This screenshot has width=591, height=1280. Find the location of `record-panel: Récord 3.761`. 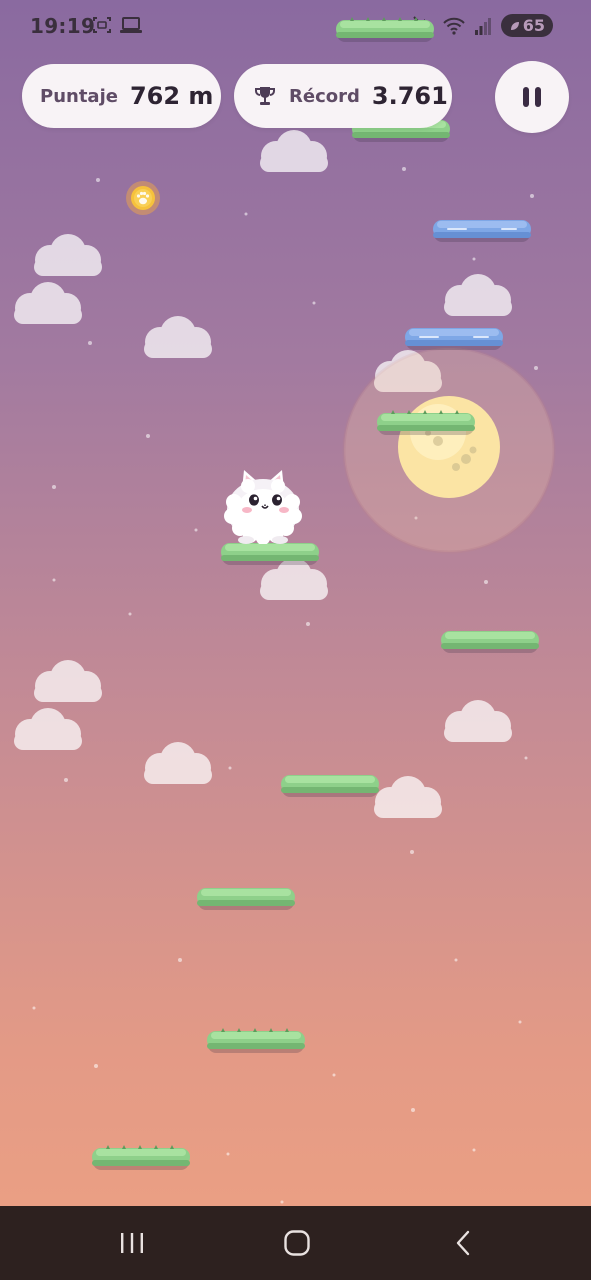

record-panel: Récord 3.761 is located at coordinates (343, 96).